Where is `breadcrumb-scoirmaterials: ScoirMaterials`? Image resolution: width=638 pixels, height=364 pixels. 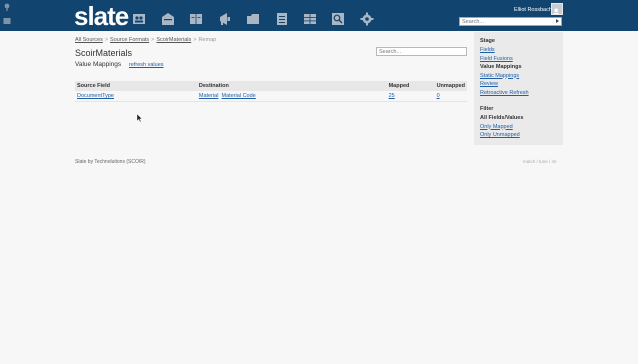
breadcrumb-scoirmaterials: ScoirMaterials is located at coordinates (173, 40).